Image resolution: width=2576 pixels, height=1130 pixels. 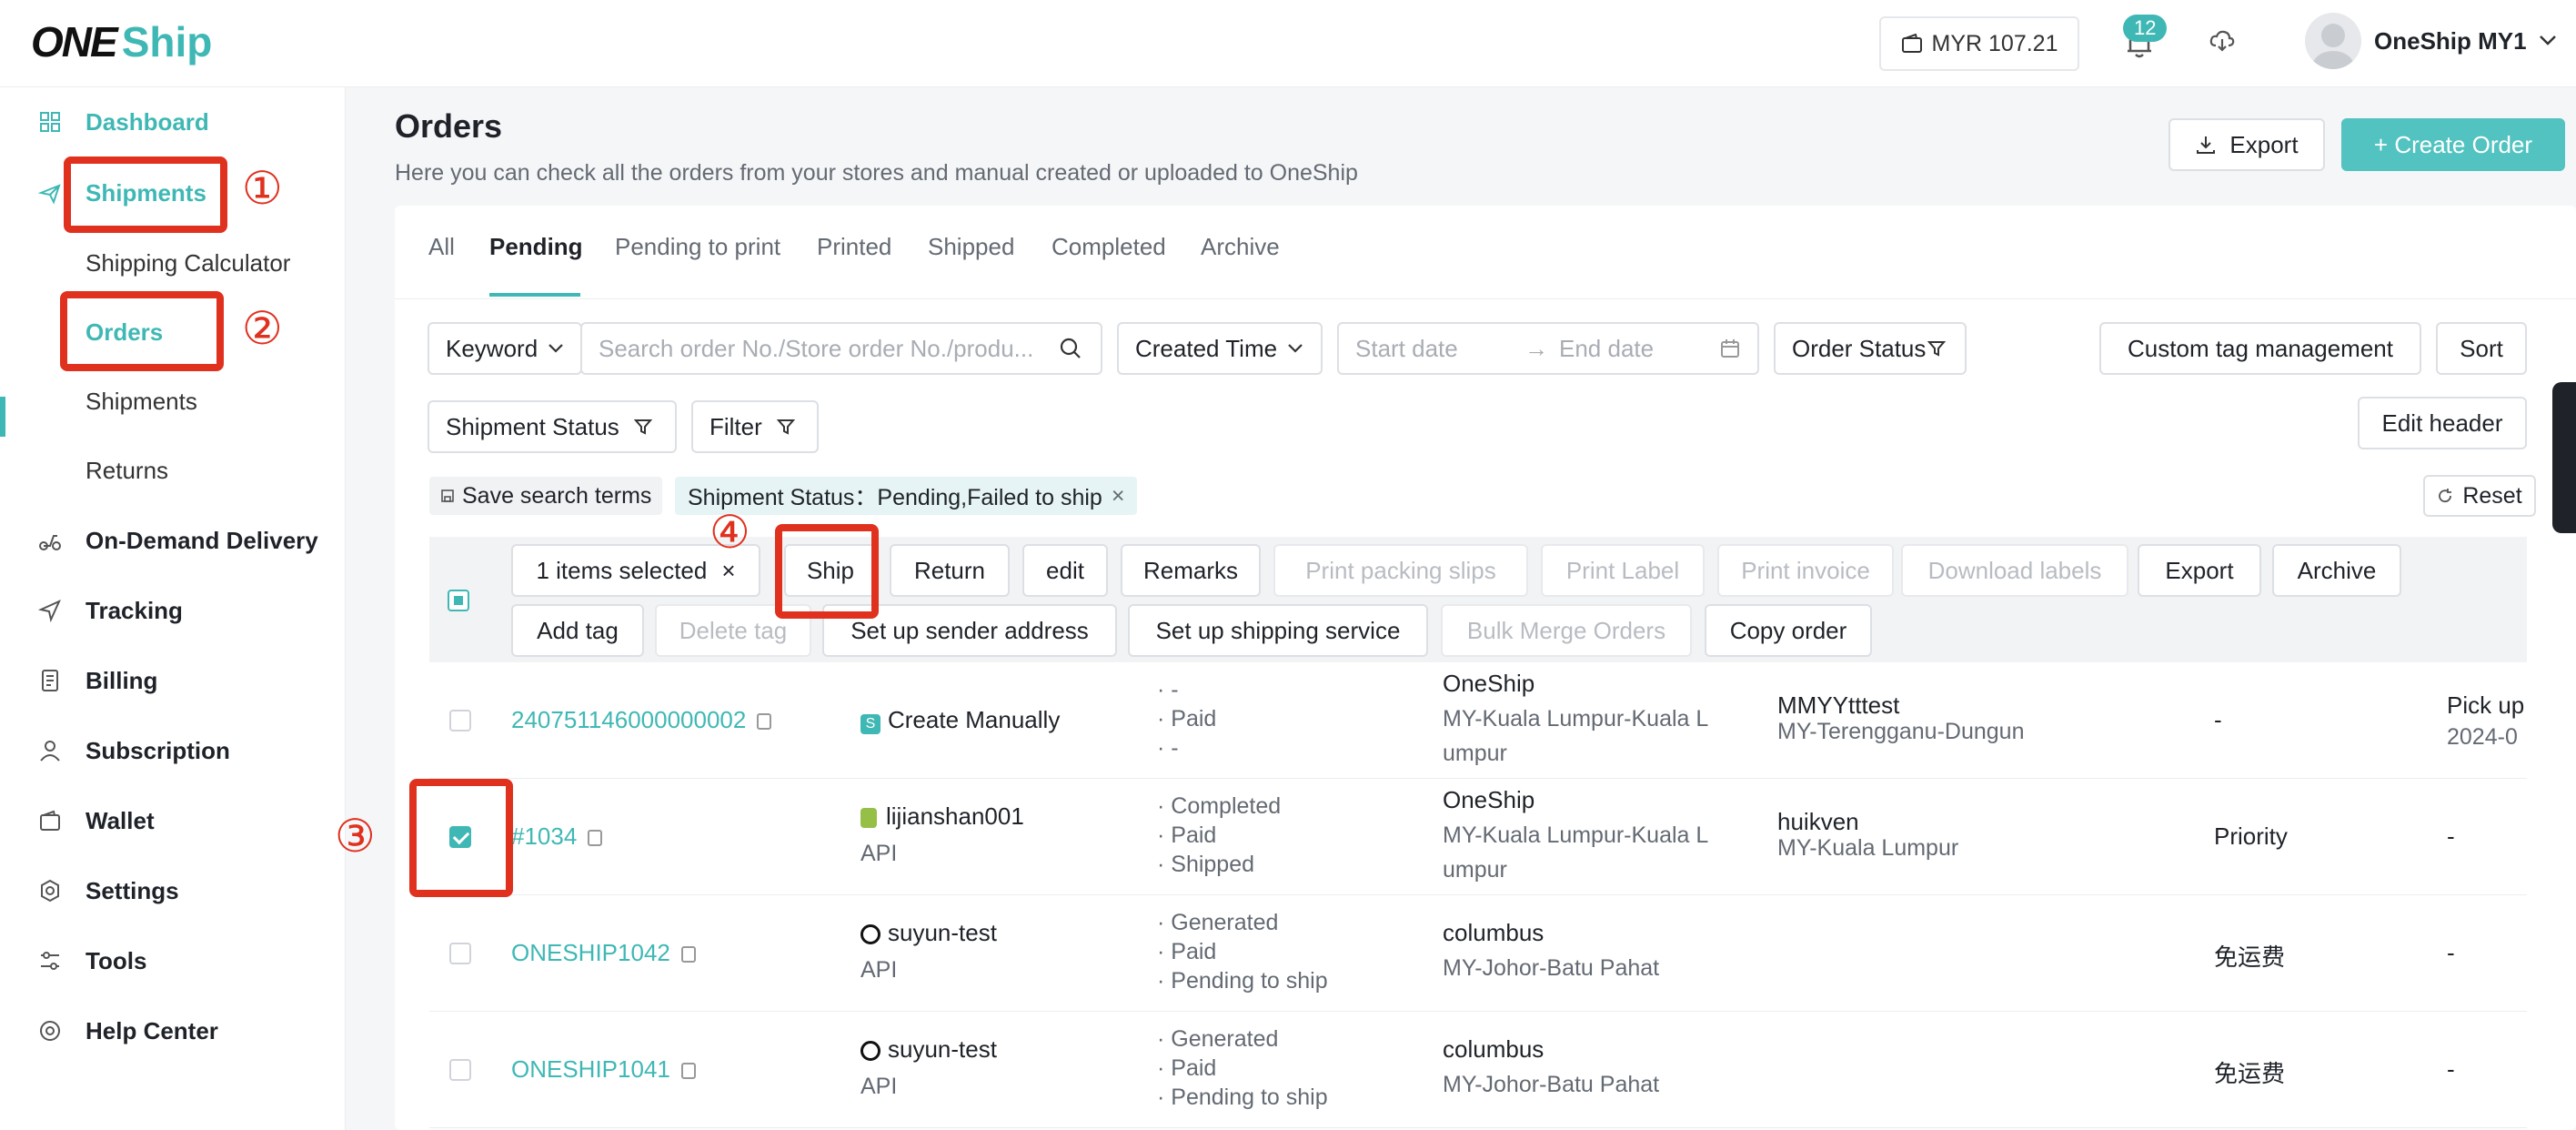 I want to click on date-range-picker: Start date → End date, so click(x=1548, y=349).